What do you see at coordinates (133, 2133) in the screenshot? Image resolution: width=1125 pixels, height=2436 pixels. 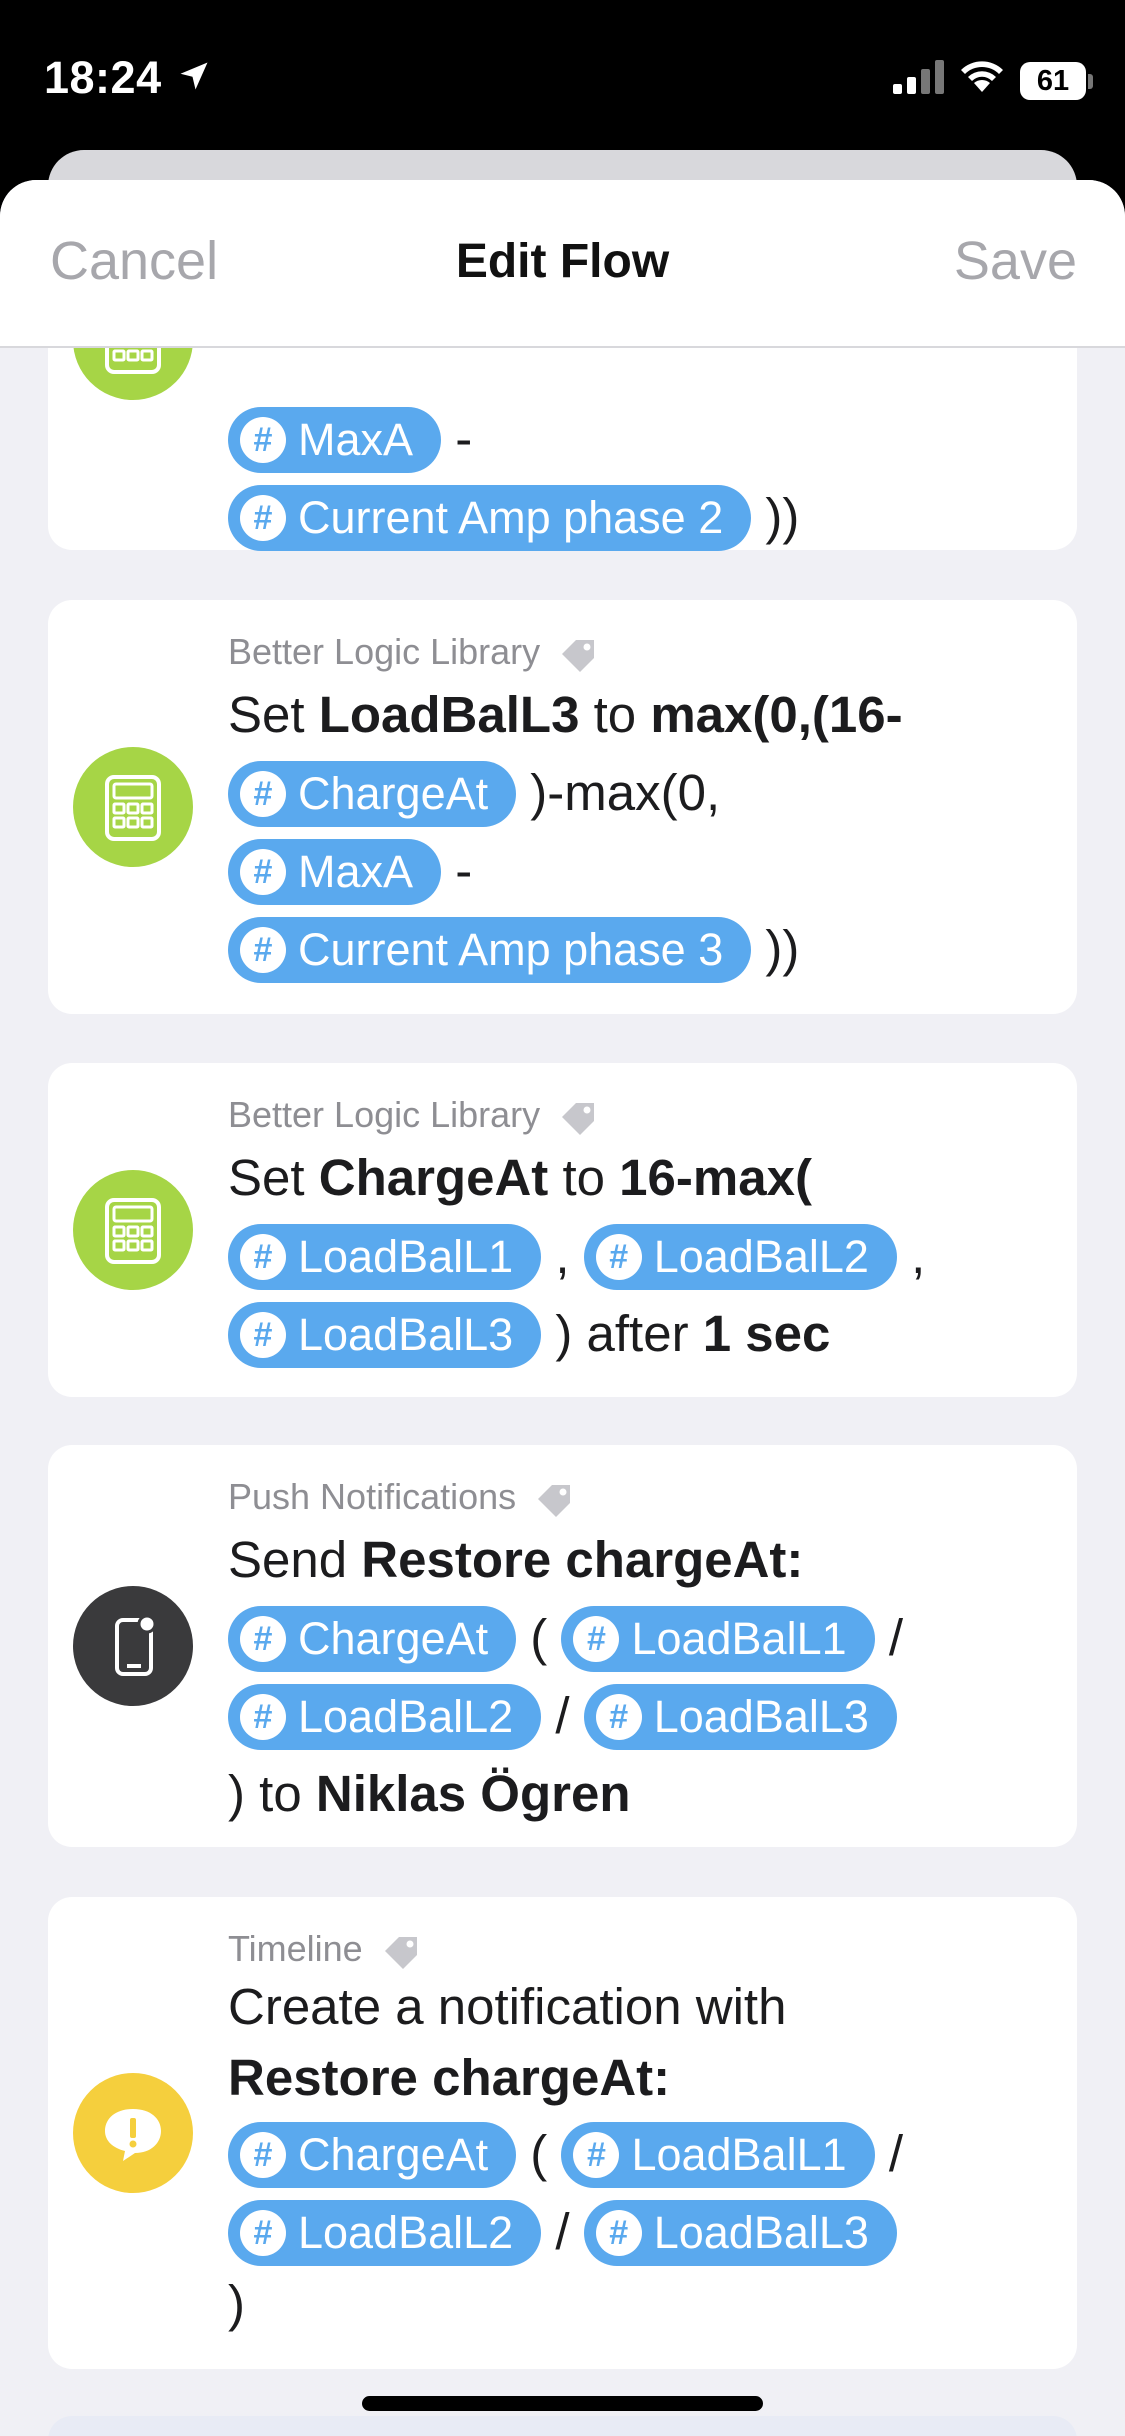 I see `timeline-alert-icon` at bounding box center [133, 2133].